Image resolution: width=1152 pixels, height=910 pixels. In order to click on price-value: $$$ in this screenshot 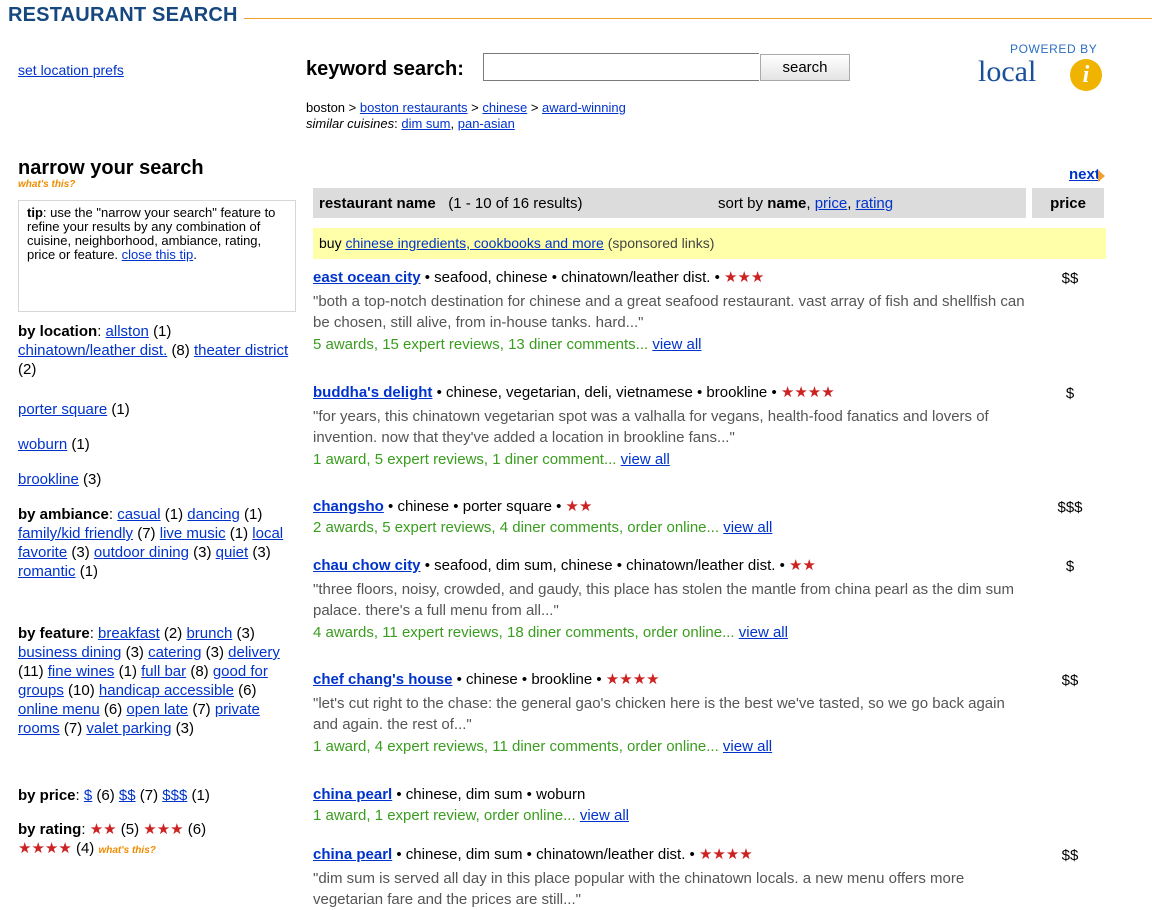, I will do `click(1070, 507)`.